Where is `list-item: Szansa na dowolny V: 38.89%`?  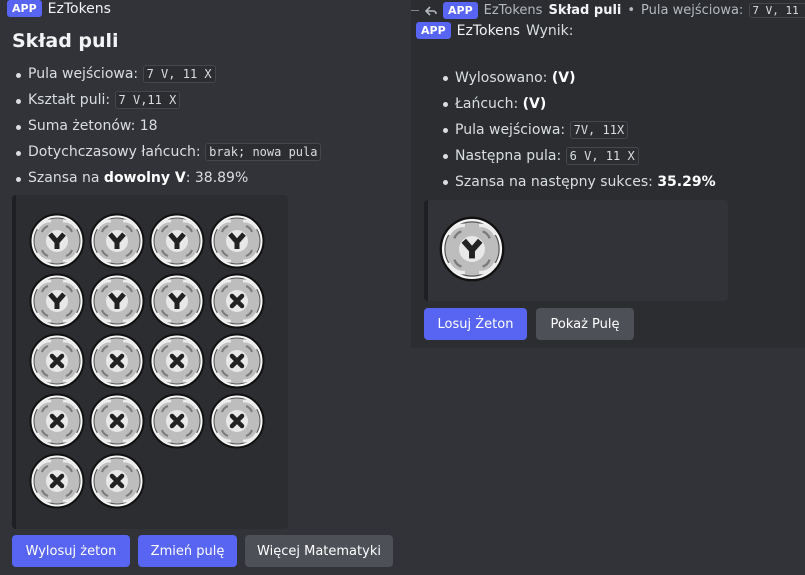
list-item: Szansa na dowolny V: 38.89% is located at coordinates (168, 181).